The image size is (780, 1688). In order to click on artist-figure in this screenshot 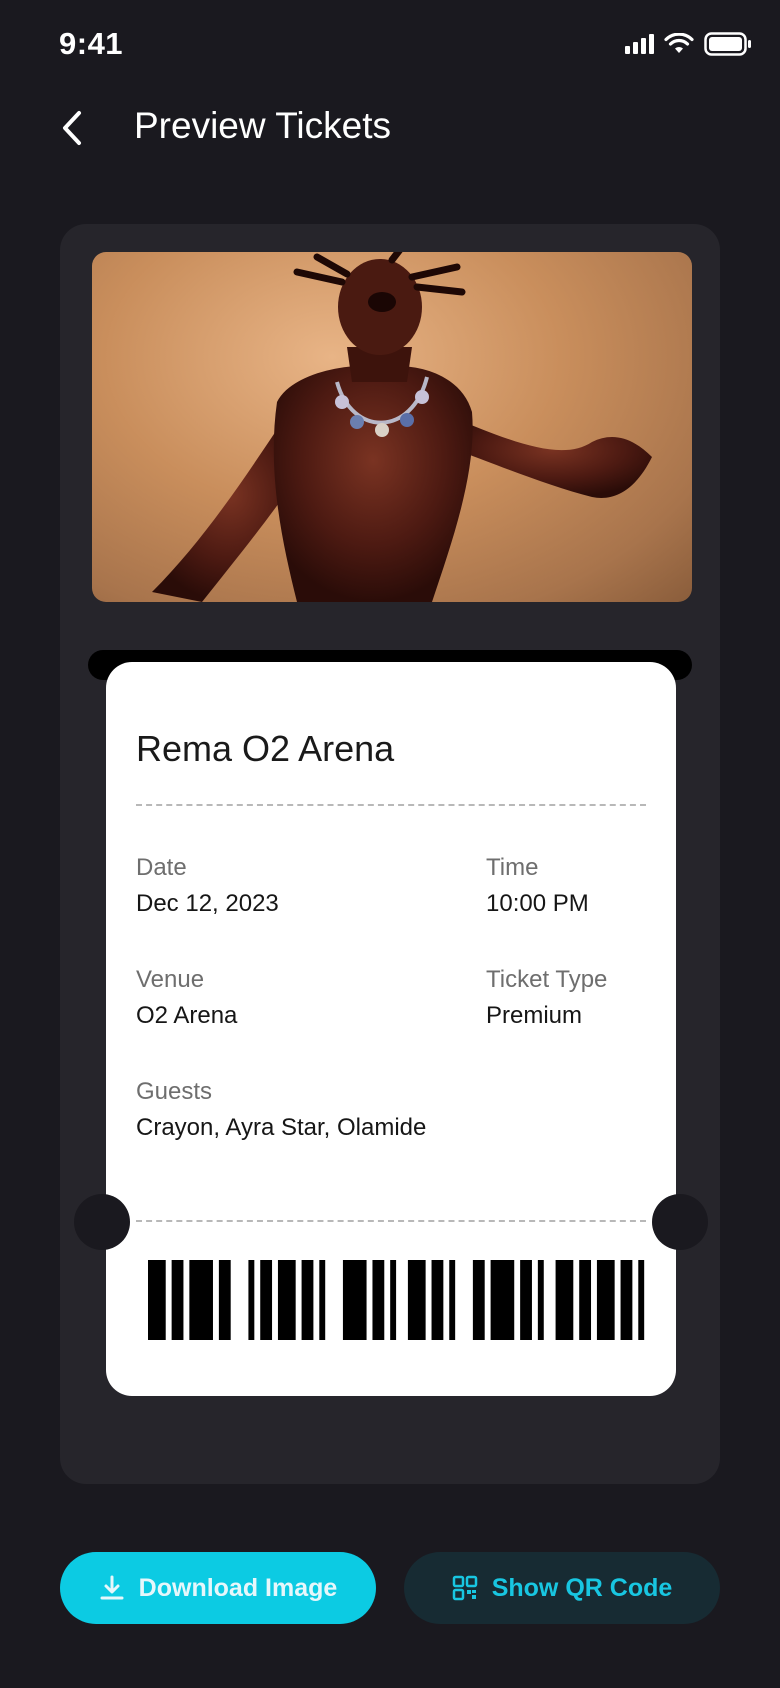, I will do `click(402, 427)`.